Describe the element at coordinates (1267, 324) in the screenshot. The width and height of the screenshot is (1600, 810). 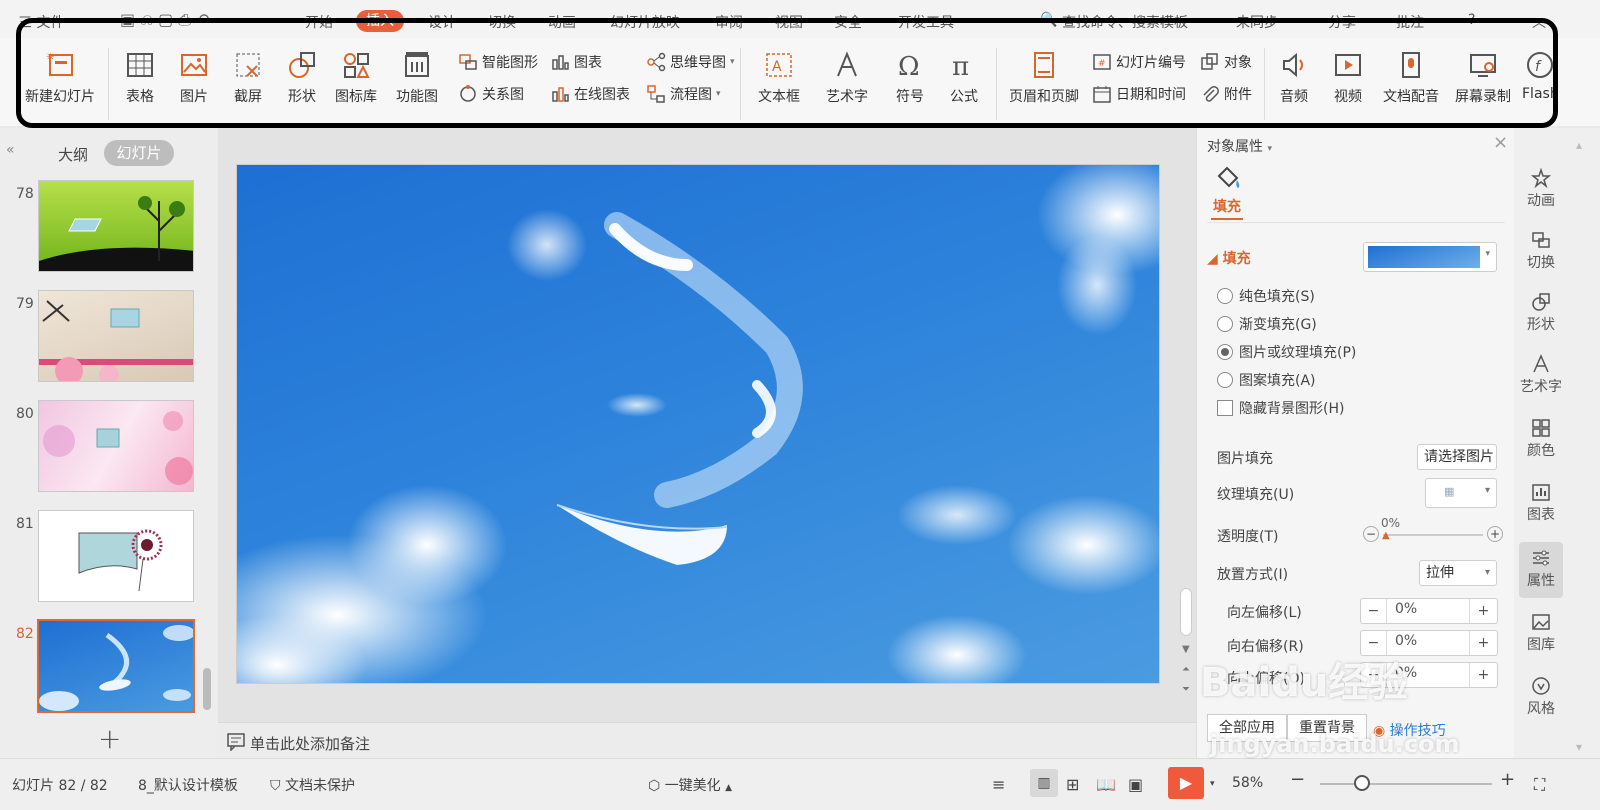
I see `radio-gradient-fill: 渐变填充(G)` at that location.